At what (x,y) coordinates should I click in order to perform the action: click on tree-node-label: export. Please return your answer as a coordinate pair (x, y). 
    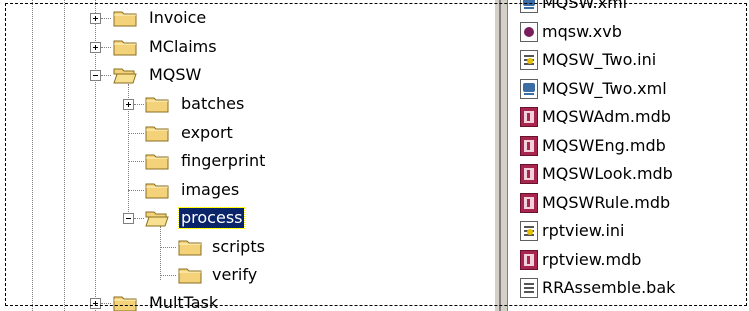
    Looking at the image, I should click on (207, 132).